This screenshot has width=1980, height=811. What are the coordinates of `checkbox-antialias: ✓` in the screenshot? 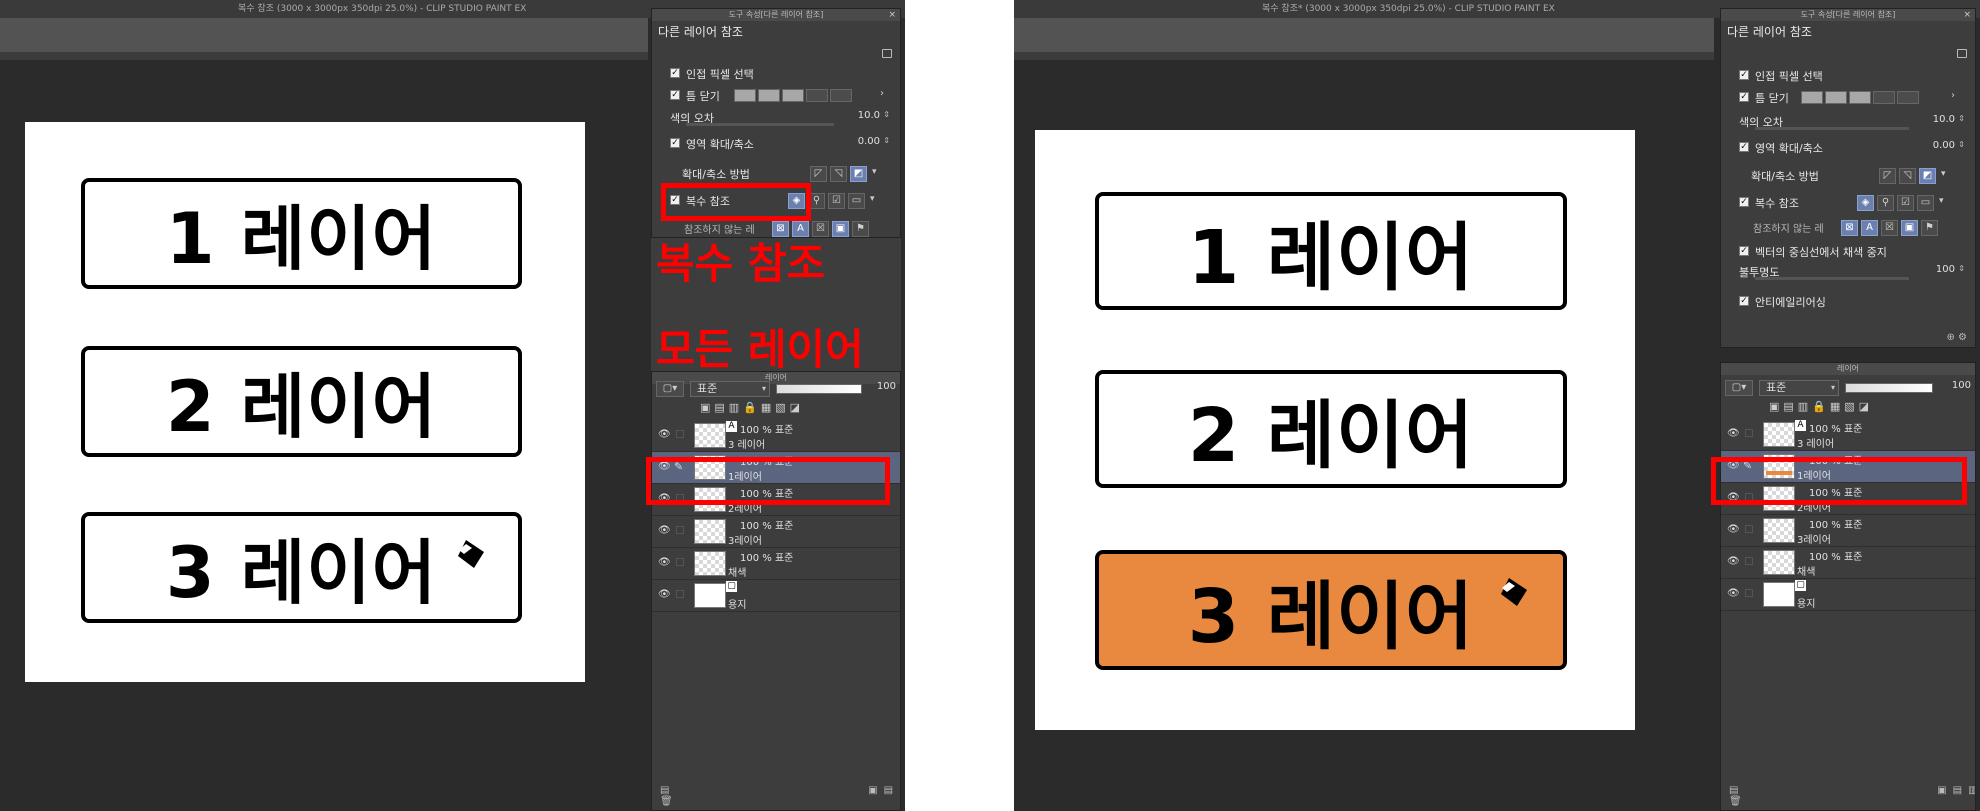 It's located at (1744, 301).